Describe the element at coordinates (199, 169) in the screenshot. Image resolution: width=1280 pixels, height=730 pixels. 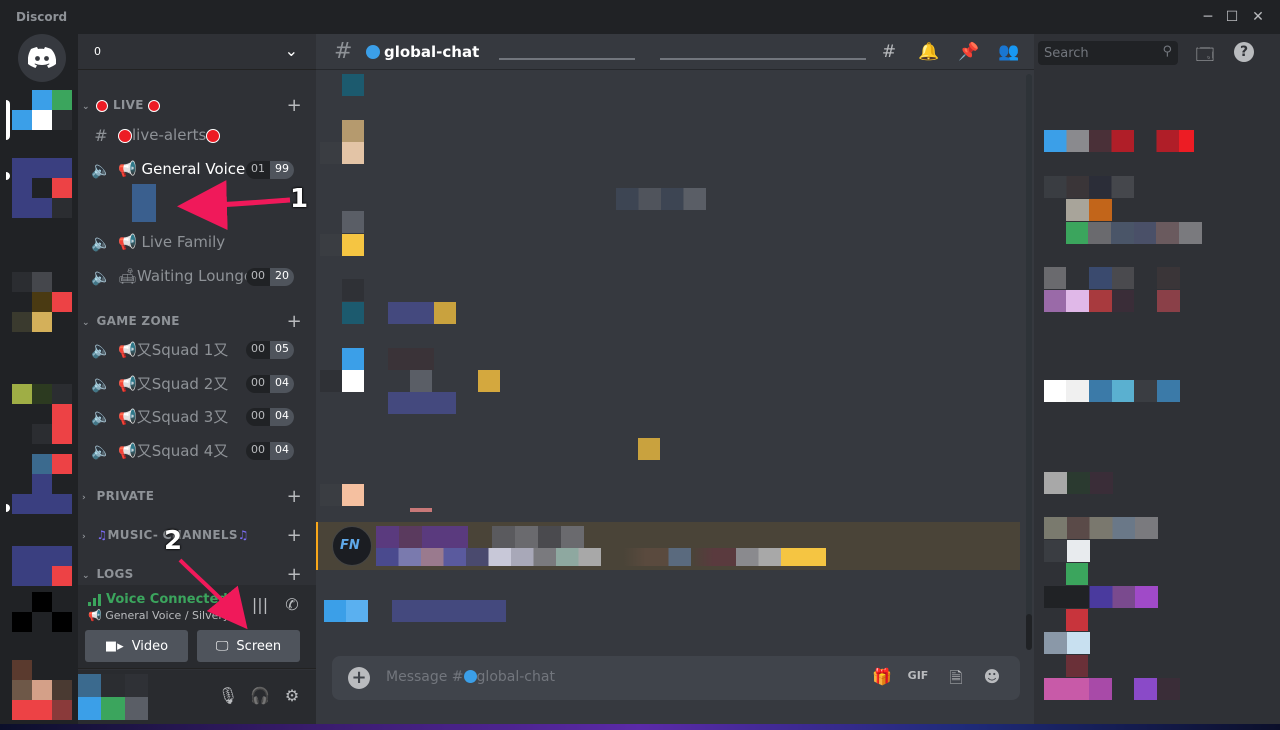
I see `channel-general-voice: 🔈 📢 General Voice 01 99` at that location.